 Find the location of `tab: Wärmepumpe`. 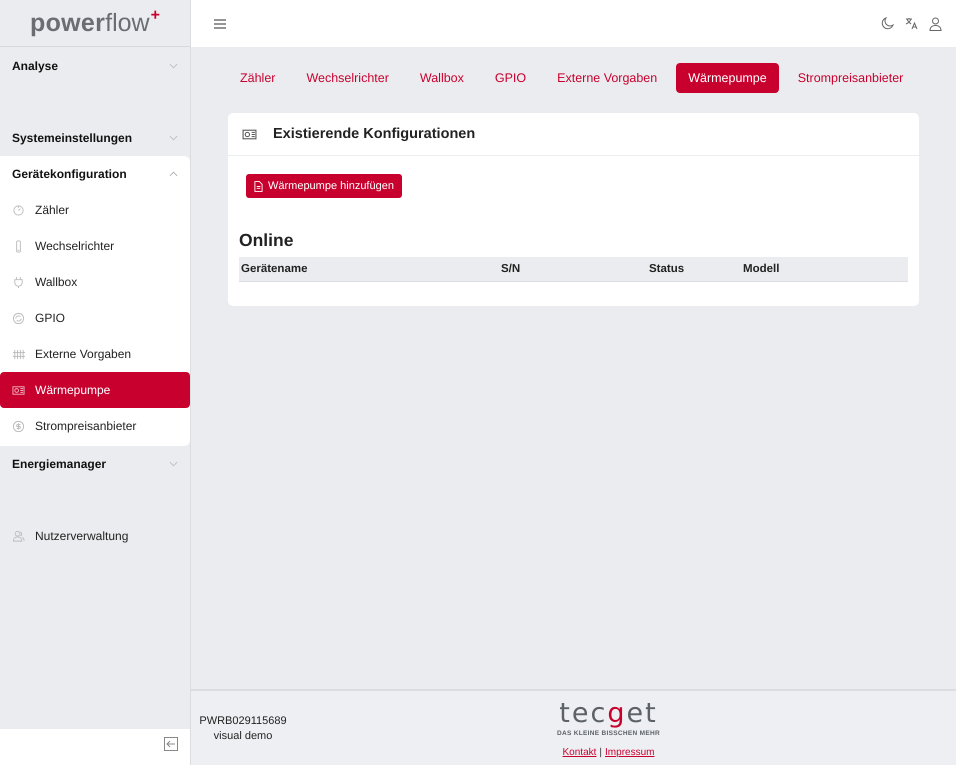

tab: Wärmepumpe is located at coordinates (727, 78).